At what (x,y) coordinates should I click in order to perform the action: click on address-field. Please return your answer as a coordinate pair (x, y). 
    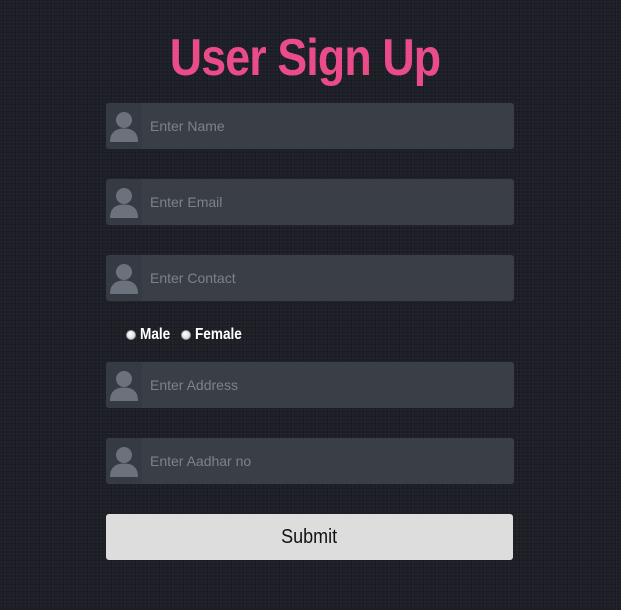
    Looking at the image, I should click on (310, 385).